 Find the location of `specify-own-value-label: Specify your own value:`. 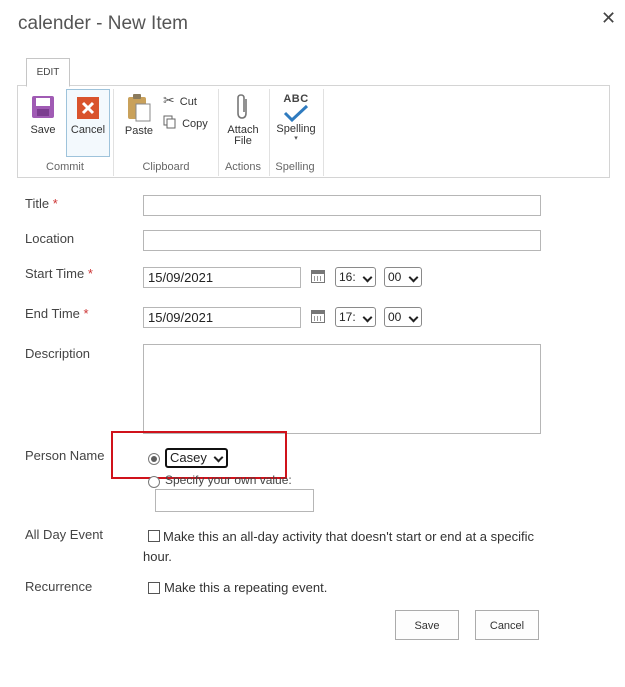

specify-own-value-label: Specify your own value: is located at coordinates (228, 480).